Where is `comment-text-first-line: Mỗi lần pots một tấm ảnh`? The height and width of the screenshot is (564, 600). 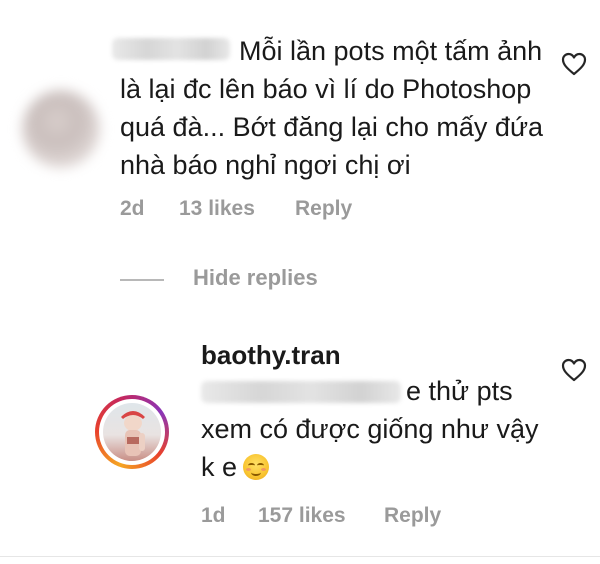
comment-text-first-line: Mỗi lần pots một tấm ảnh is located at coordinates (391, 51).